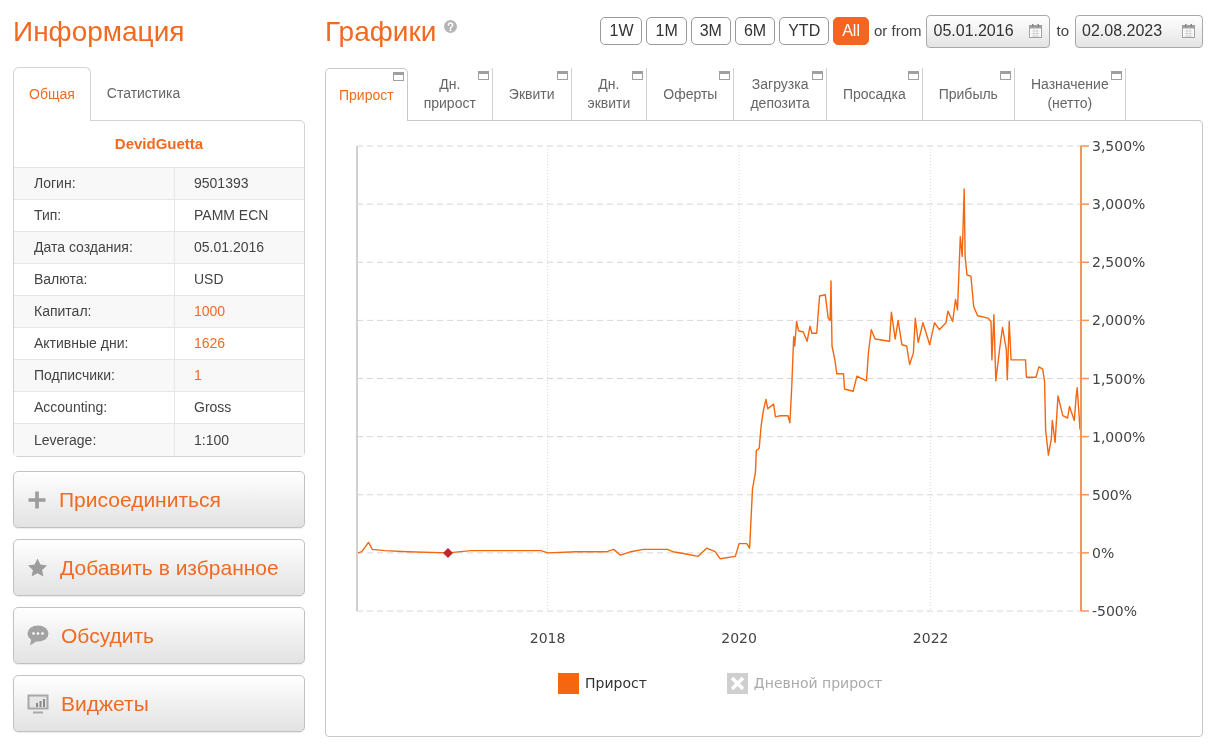 This screenshot has height=745, width=1211. Describe the element at coordinates (1139, 31) in the screenshot. I see `date-field: 02.08.2023` at that location.